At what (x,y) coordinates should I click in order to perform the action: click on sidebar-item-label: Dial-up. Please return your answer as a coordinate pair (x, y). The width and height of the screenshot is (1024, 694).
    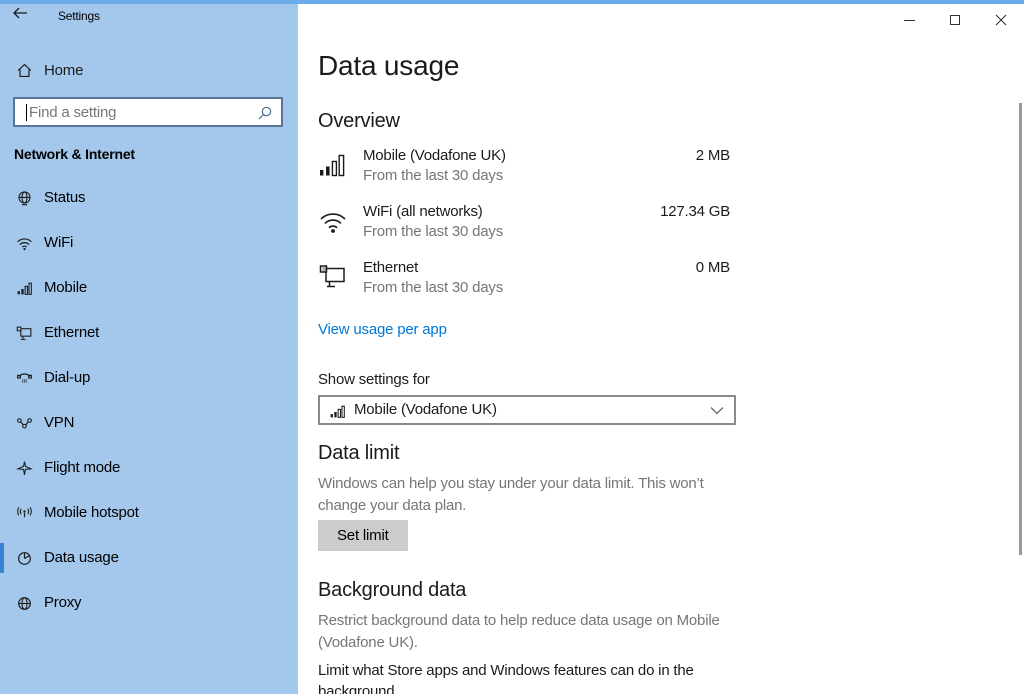
    Looking at the image, I should click on (67, 377).